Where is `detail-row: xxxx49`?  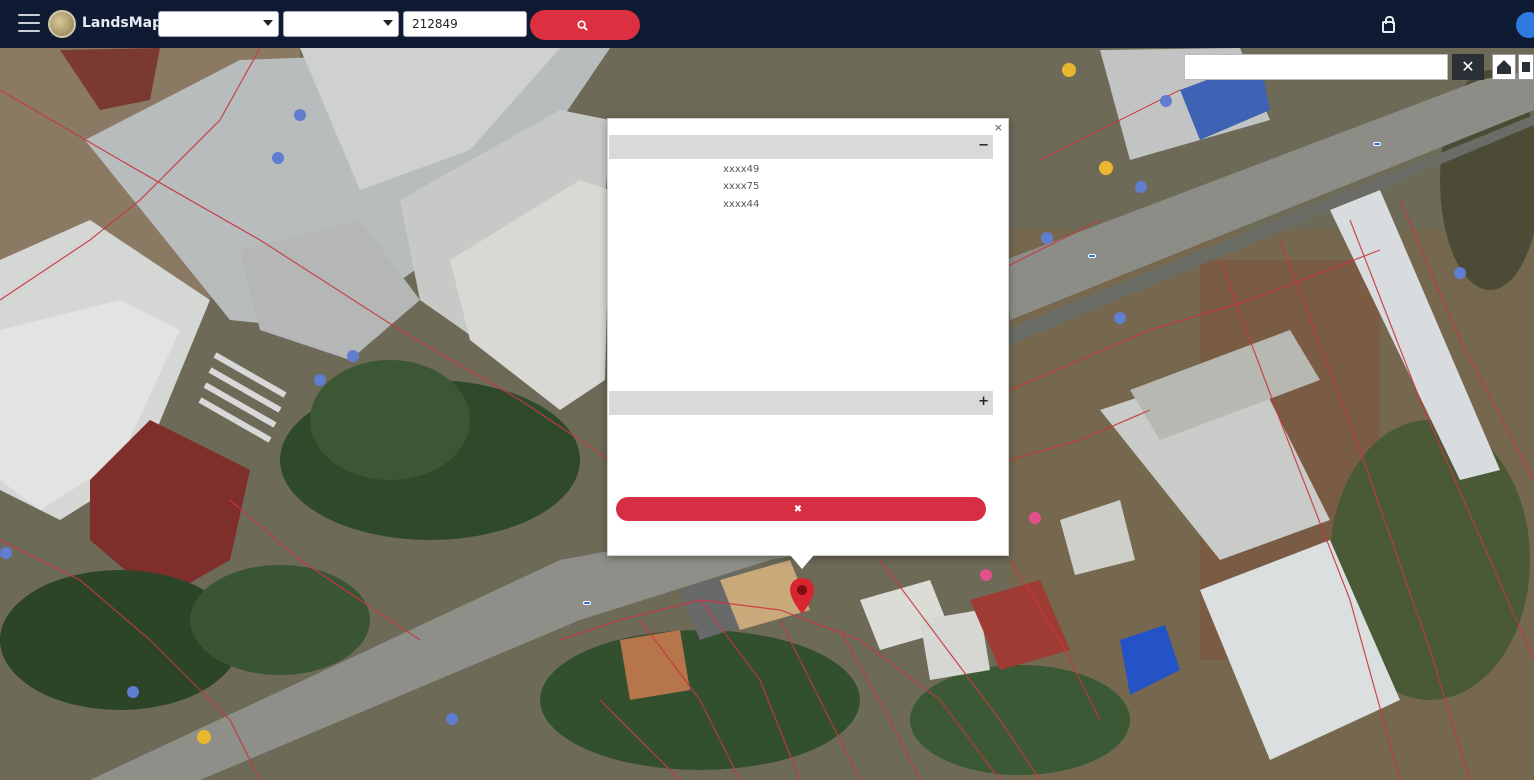 detail-row: xxxx49 is located at coordinates (808, 172).